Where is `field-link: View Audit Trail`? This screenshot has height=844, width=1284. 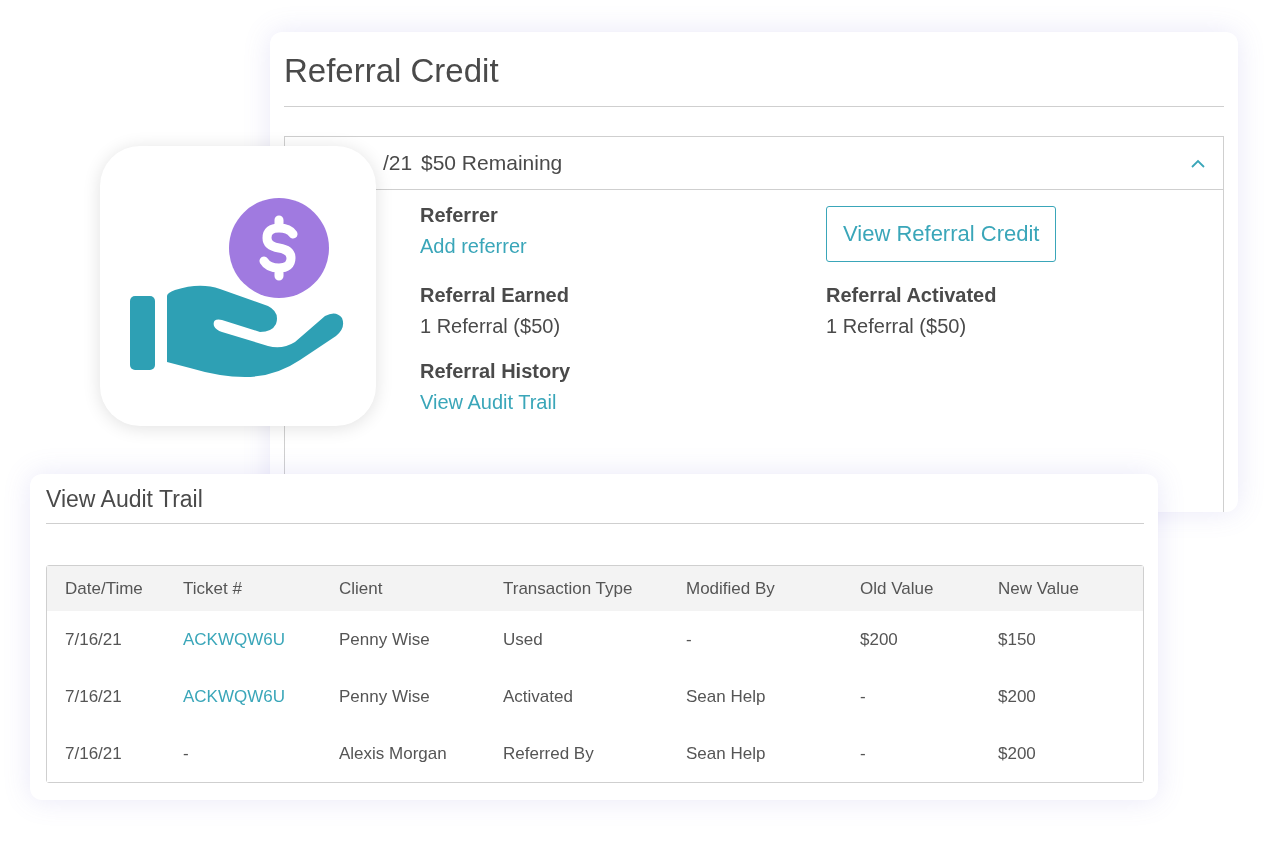
field-link: View Audit Trail is located at coordinates (488, 402).